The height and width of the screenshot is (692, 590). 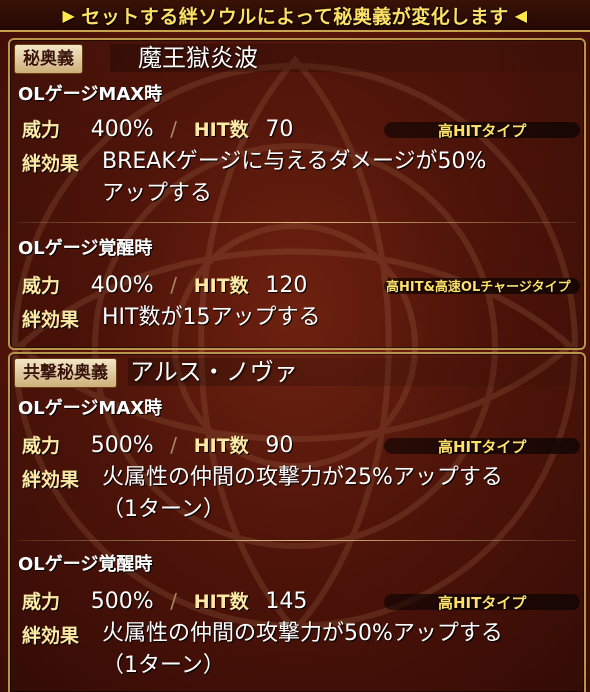 I want to click on left-triangle-icon: ◀, so click(x=521, y=15).